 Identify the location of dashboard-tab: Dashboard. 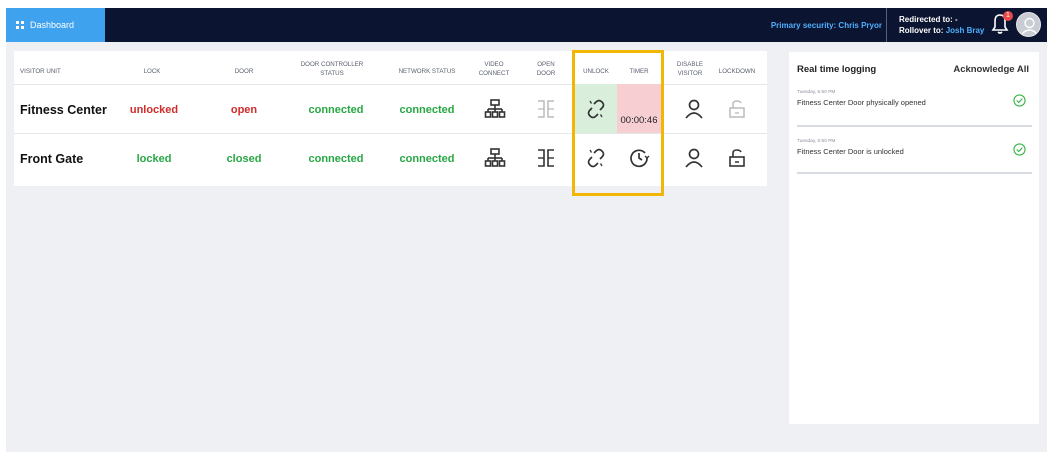
(55, 25).